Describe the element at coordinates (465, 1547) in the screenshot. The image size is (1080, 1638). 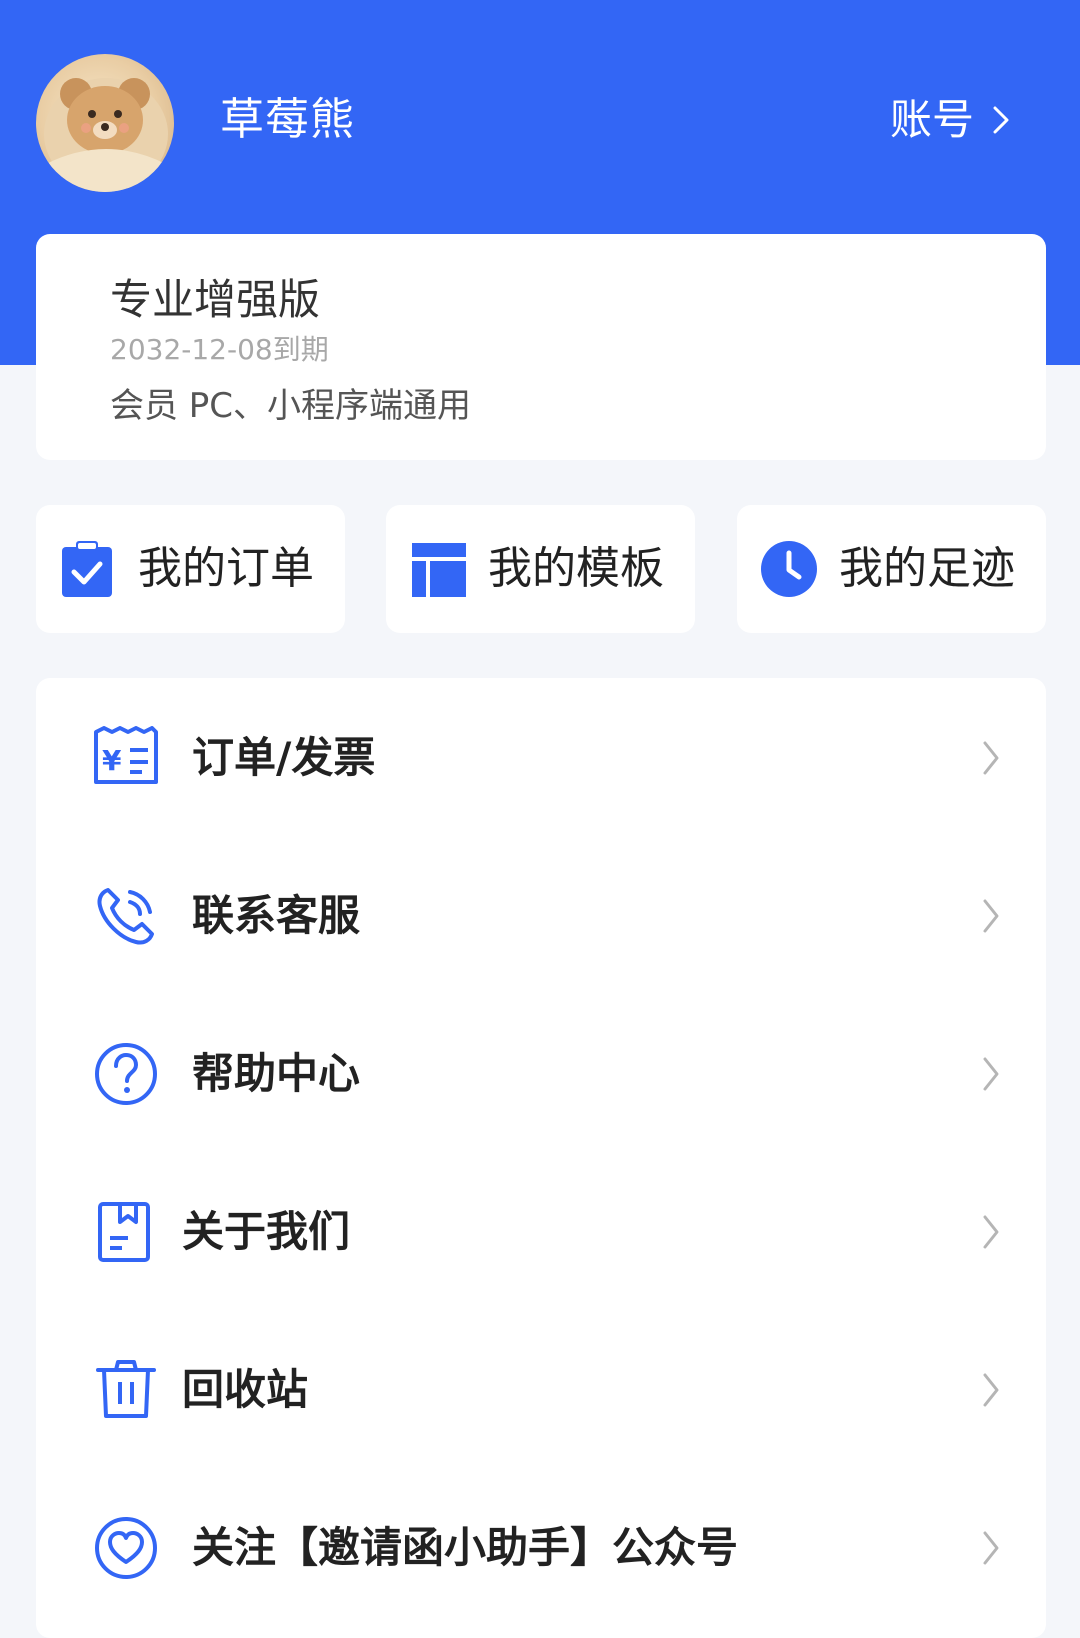
I see `menu-item-label: 关注【邀请函小助手】公众号` at that location.